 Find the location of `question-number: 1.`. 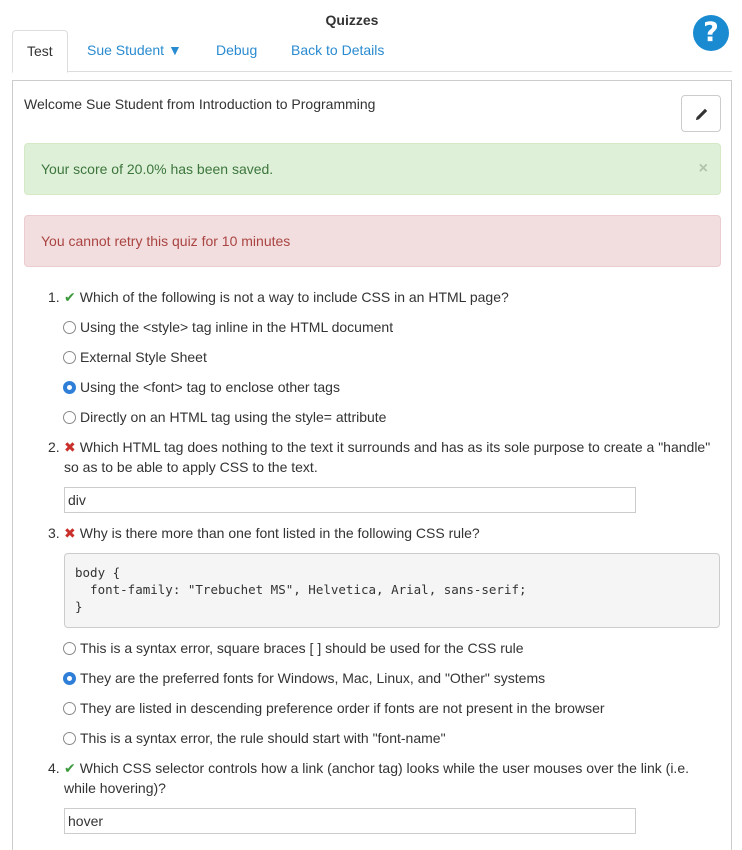

question-number: 1. is located at coordinates (54, 297).